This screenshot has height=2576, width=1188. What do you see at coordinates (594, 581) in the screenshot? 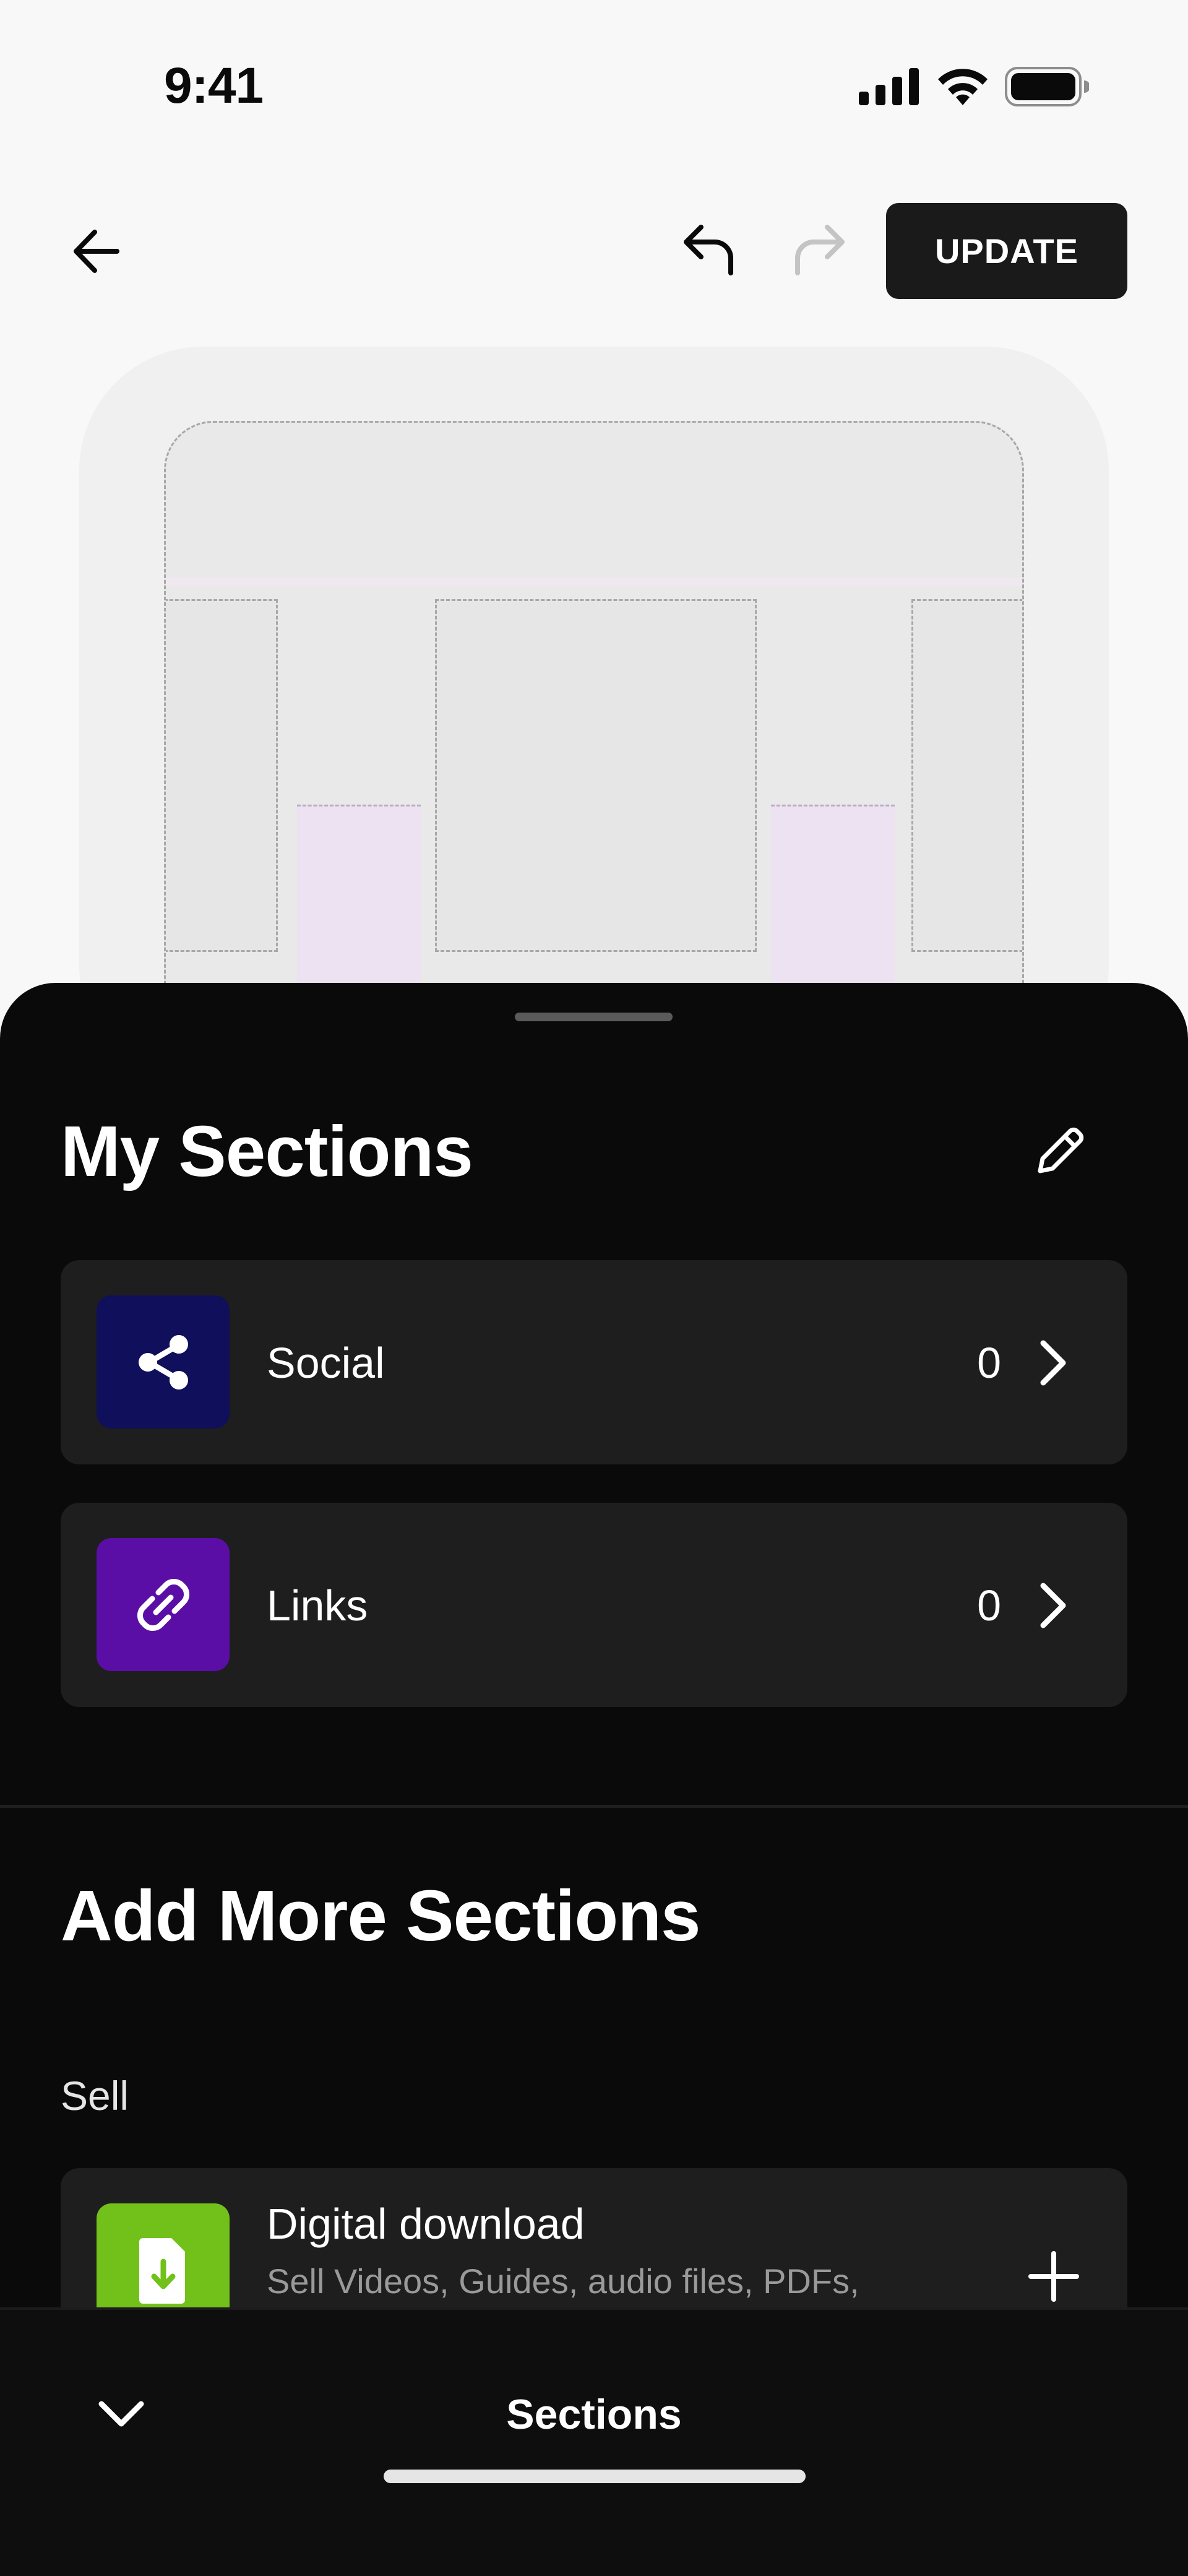
I see `preview-header-strip` at bounding box center [594, 581].